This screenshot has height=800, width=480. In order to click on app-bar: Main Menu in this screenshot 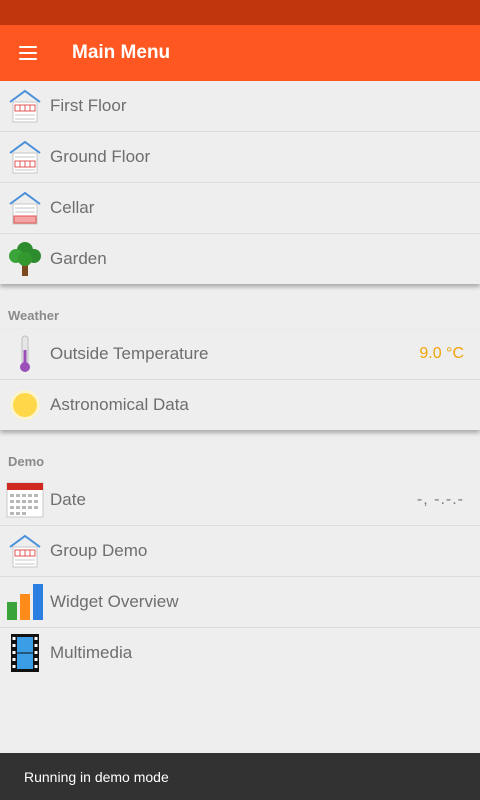, I will do `click(240, 53)`.